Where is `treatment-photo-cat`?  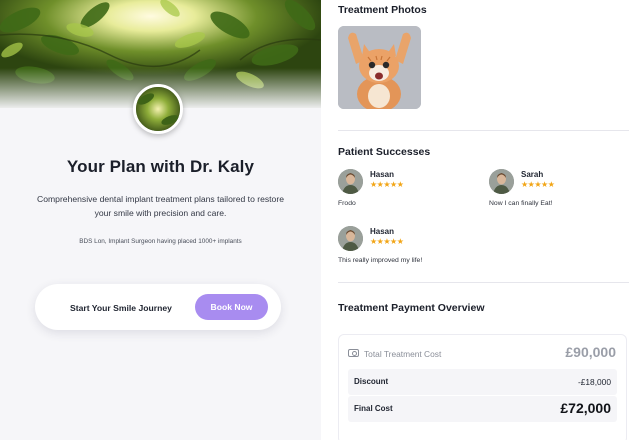 treatment-photo-cat is located at coordinates (379, 67).